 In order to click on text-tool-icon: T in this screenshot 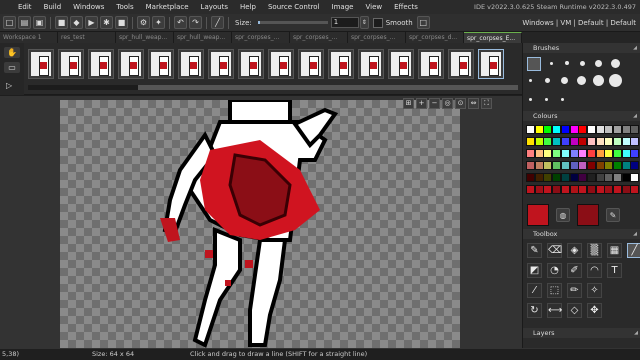, I will do `click(614, 270)`.